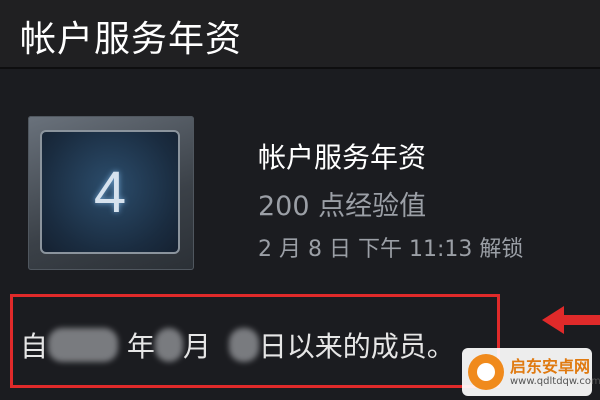 This screenshot has height=400, width=600. Describe the element at coordinates (342, 157) in the screenshot. I see `achievement-title: 帐户服务年资` at that location.